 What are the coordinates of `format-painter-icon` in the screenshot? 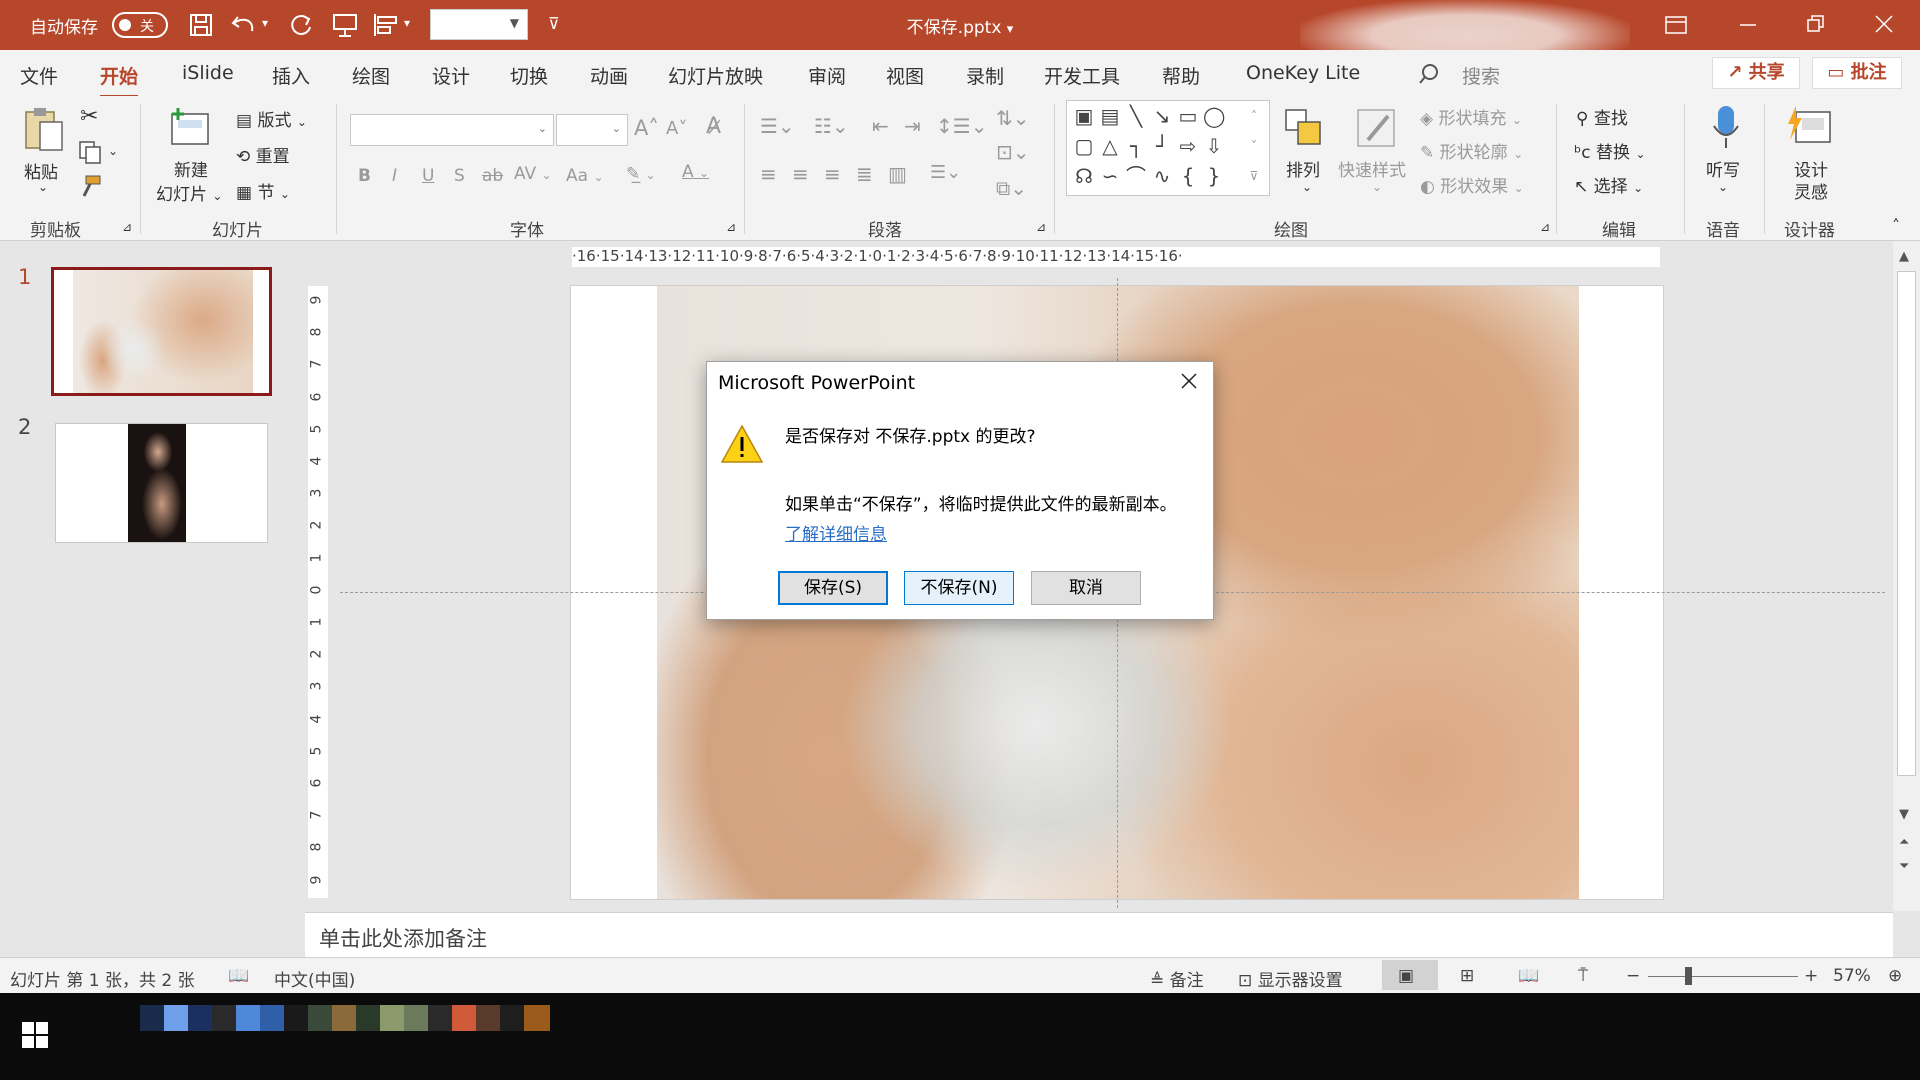 It's located at (90, 186).